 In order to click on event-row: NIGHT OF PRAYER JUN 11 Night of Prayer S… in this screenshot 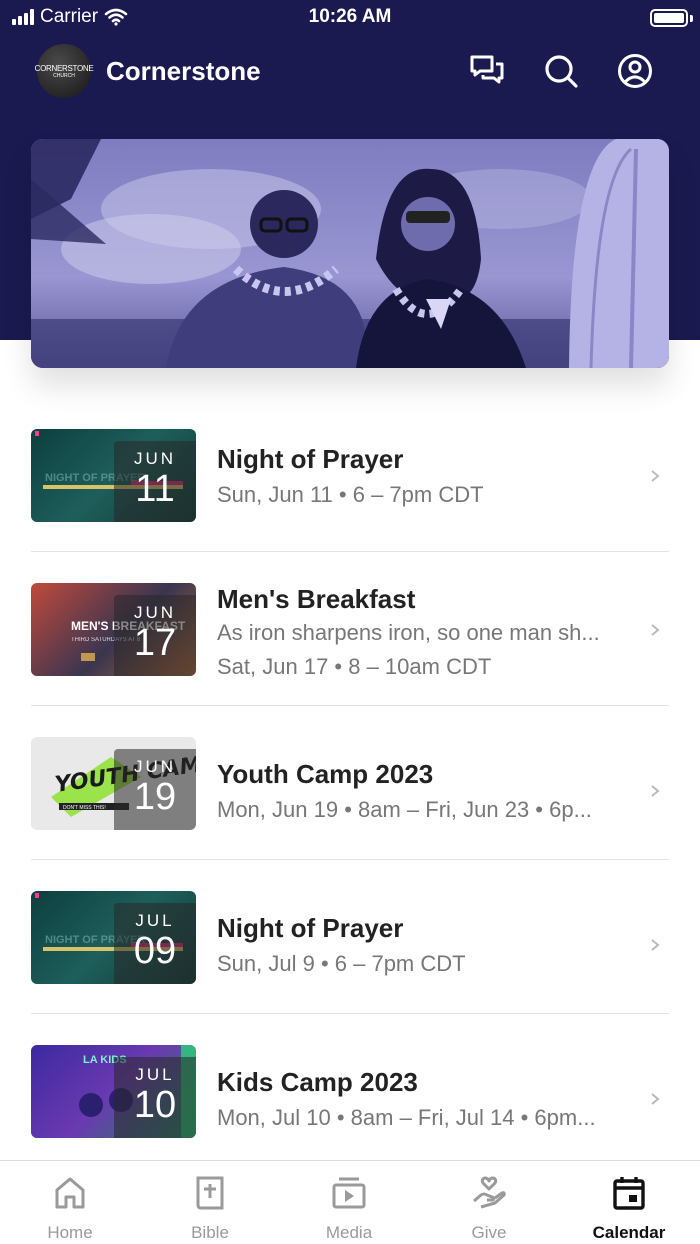, I will do `click(350, 475)`.